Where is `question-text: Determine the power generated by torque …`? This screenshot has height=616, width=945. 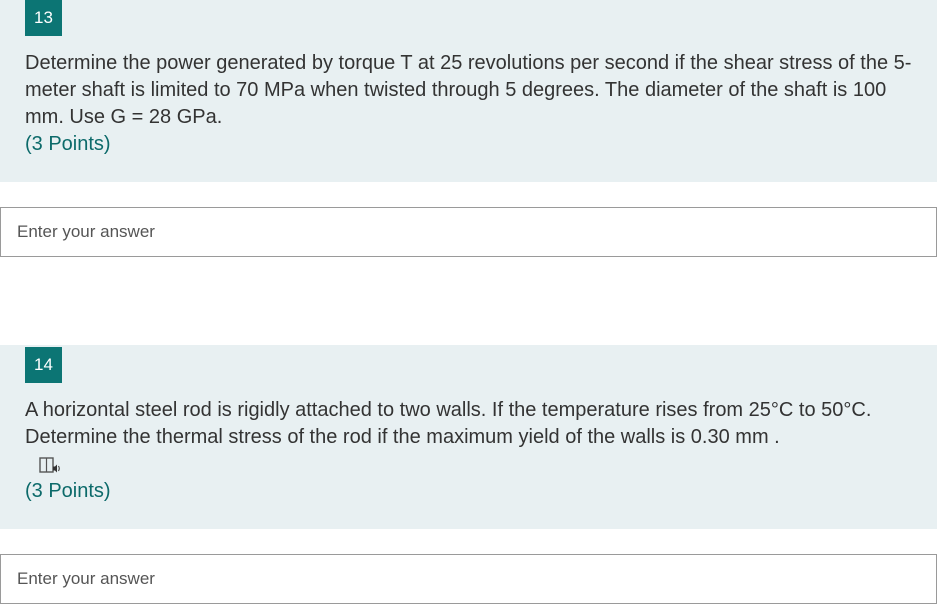
question-text: Determine the power generated by torque … is located at coordinates (468, 90).